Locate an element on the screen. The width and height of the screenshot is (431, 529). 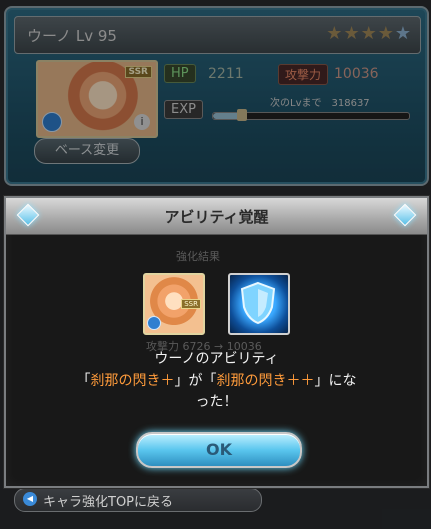
dialog-title: アビリティ覚醒 is located at coordinates (216, 217).